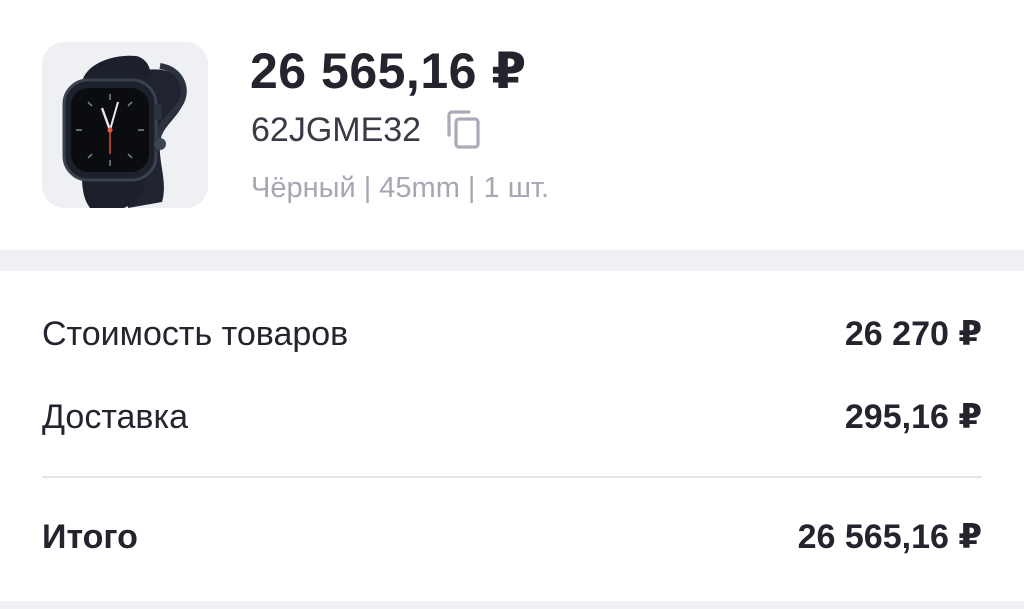  Describe the element at coordinates (889, 537) in the screenshot. I see `total-value: 26 565,16 ₽` at that location.